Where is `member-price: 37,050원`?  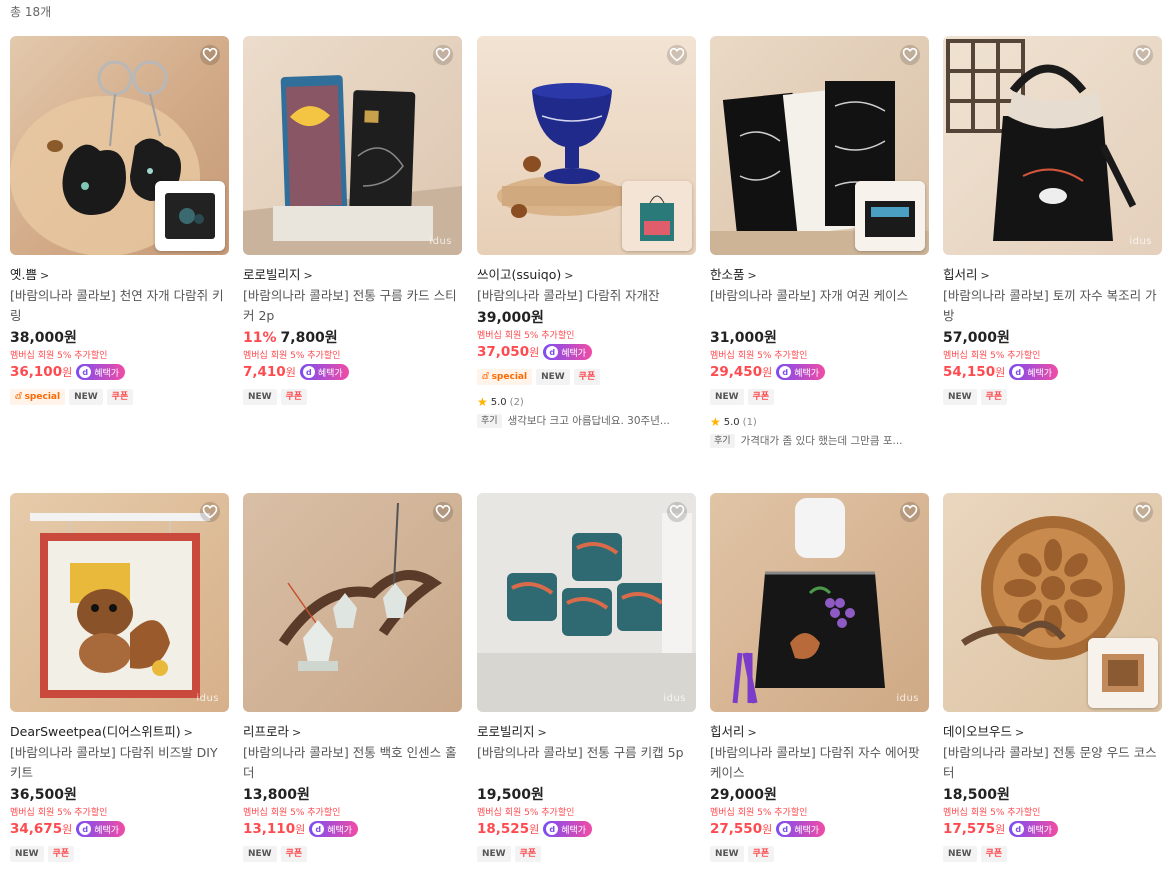 member-price: 37,050원 is located at coordinates (508, 352).